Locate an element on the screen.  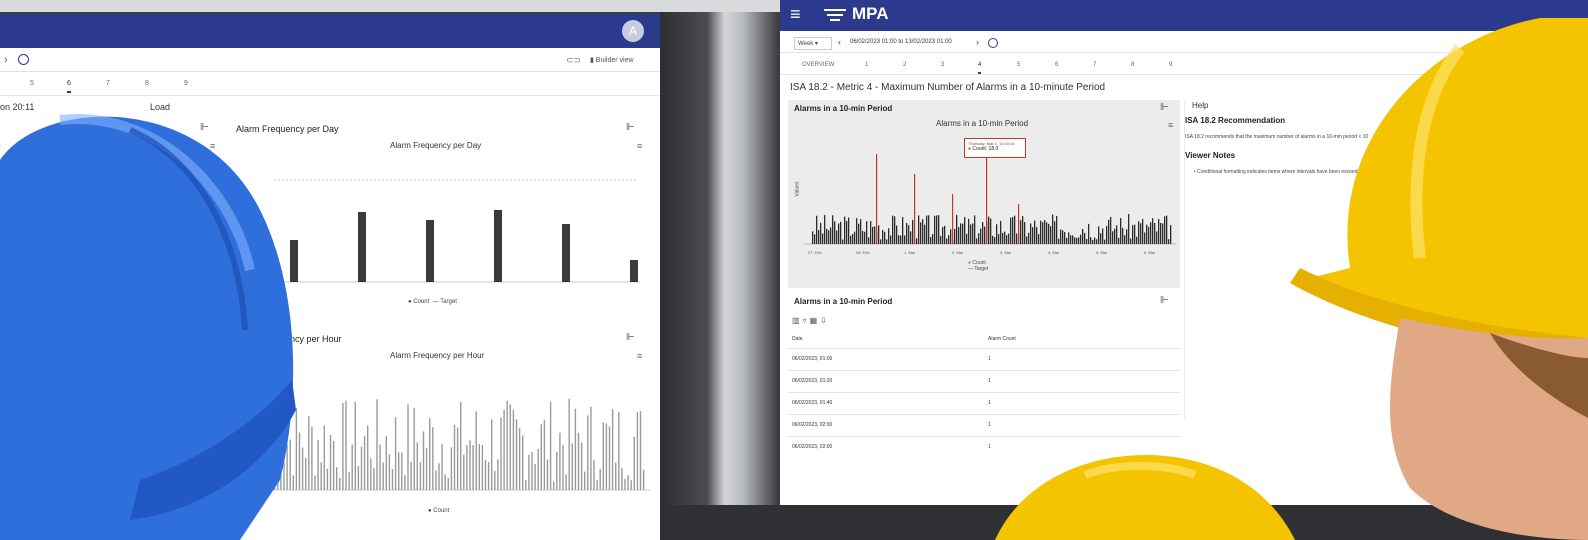
filter-icon: ▿ is located at coordinates (806, 320).